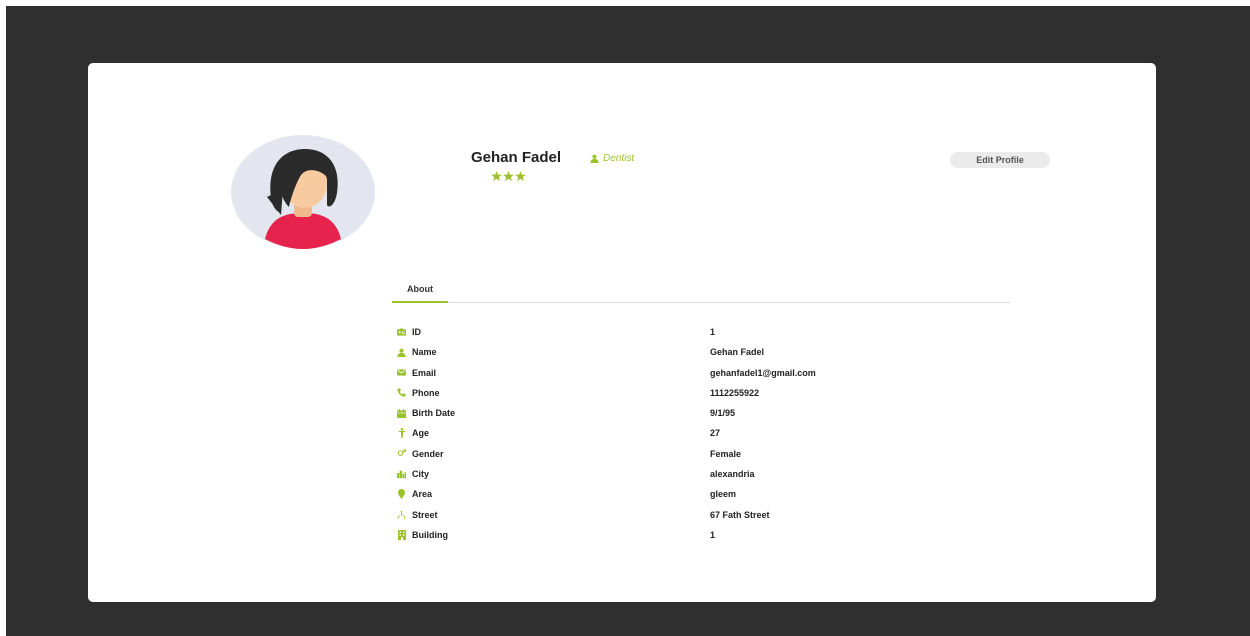 This screenshot has height=636, width=1250. What do you see at coordinates (701, 291) in the screenshot?
I see `profile-tabs: About` at bounding box center [701, 291].